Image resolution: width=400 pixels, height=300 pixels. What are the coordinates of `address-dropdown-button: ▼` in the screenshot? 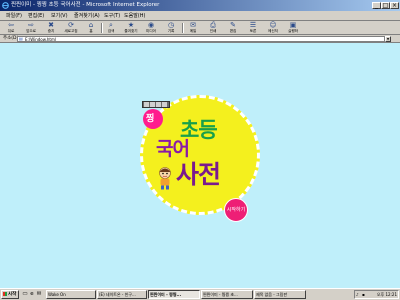 It's located at (388, 39).